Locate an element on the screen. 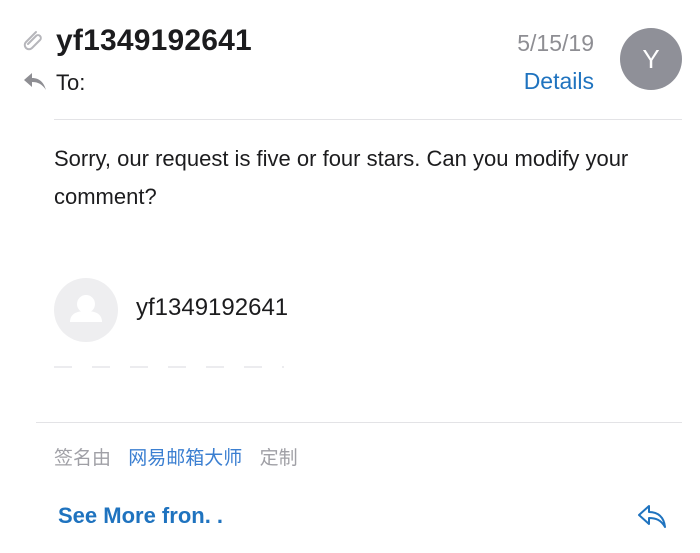  details-link: Details is located at coordinates (559, 81).